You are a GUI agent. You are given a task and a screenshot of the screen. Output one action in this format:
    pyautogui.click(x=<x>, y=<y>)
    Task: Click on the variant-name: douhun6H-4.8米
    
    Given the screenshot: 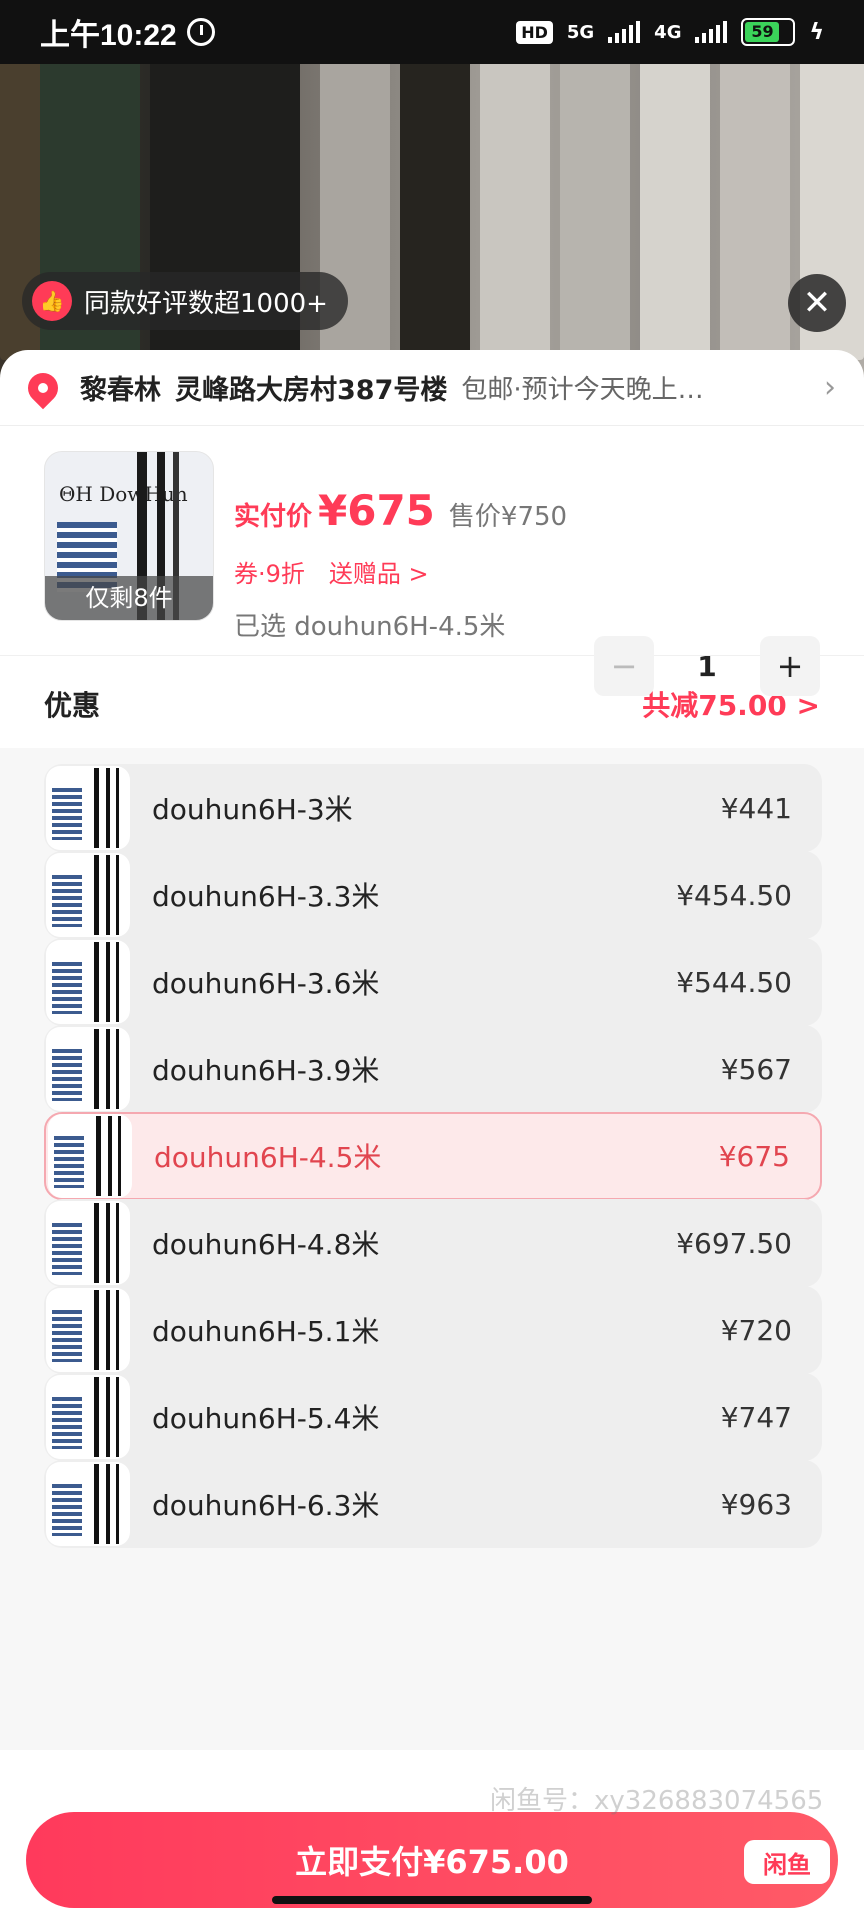 What is the action you would take?
    pyautogui.click(x=266, y=1244)
    